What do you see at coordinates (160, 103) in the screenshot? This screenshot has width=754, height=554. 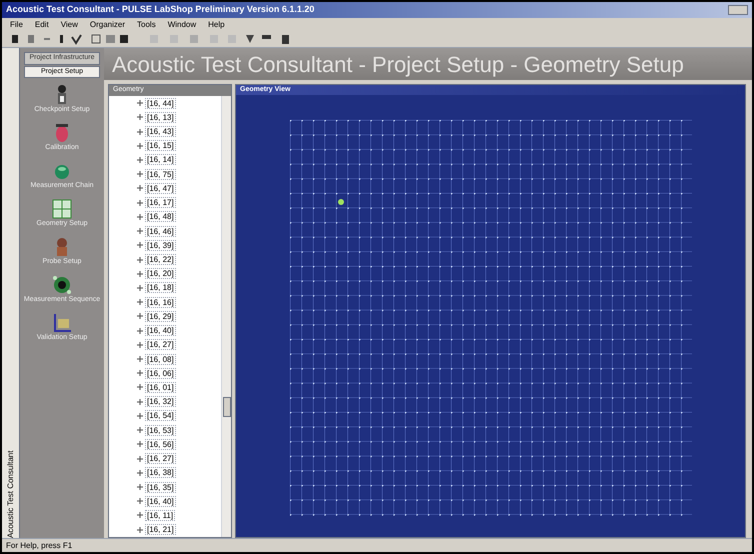 I see `tree-node: [16, 44]` at bounding box center [160, 103].